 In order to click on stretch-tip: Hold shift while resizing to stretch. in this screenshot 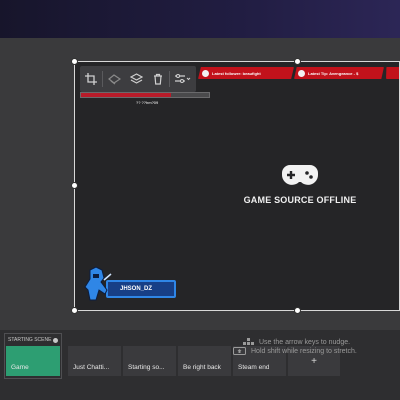, I will do `click(295, 351)`.